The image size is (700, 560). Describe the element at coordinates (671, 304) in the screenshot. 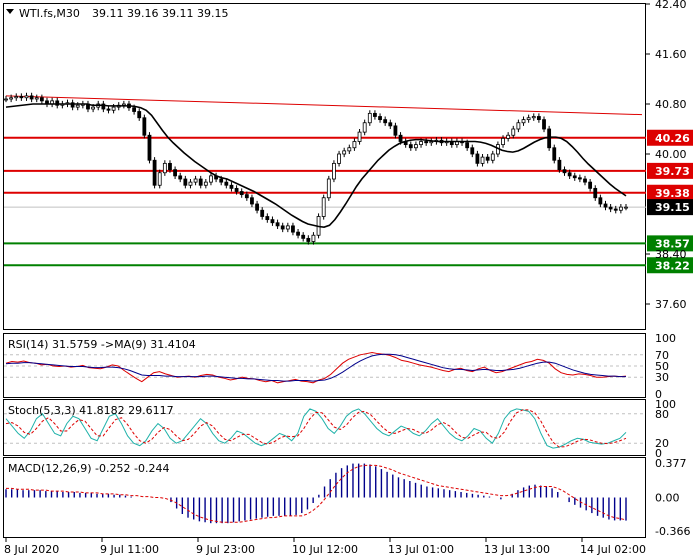

I see `price-tick-label: 37.60` at that location.